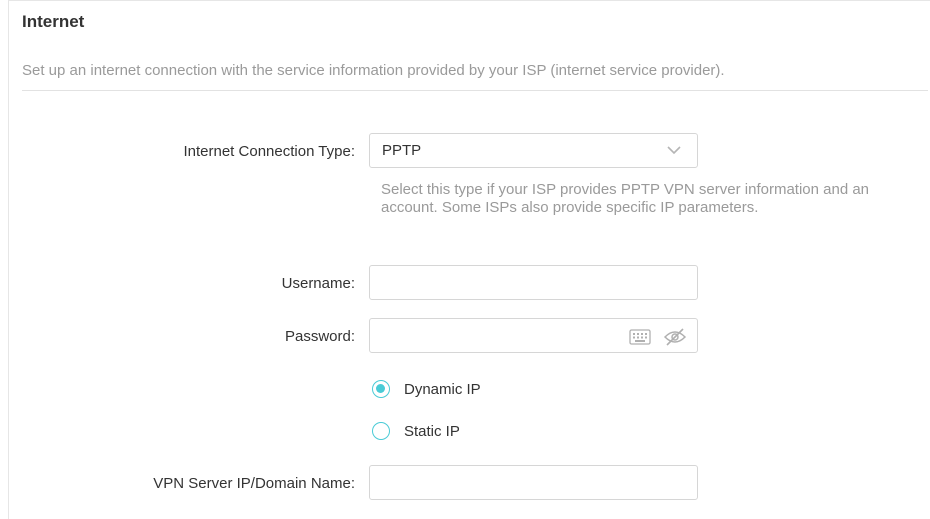 The width and height of the screenshot is (930, 519). Describe the element at coordinates (254, 483) in the screenshot. I see `vpn-server-label: VPN Server IP/Domain Name:` at that location.